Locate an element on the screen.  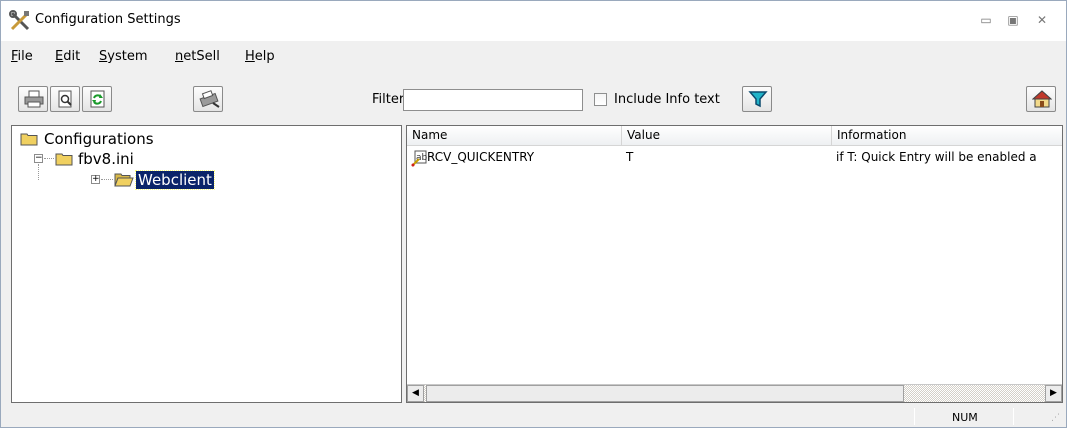
row-value: T is located at coordinates (630, 157).